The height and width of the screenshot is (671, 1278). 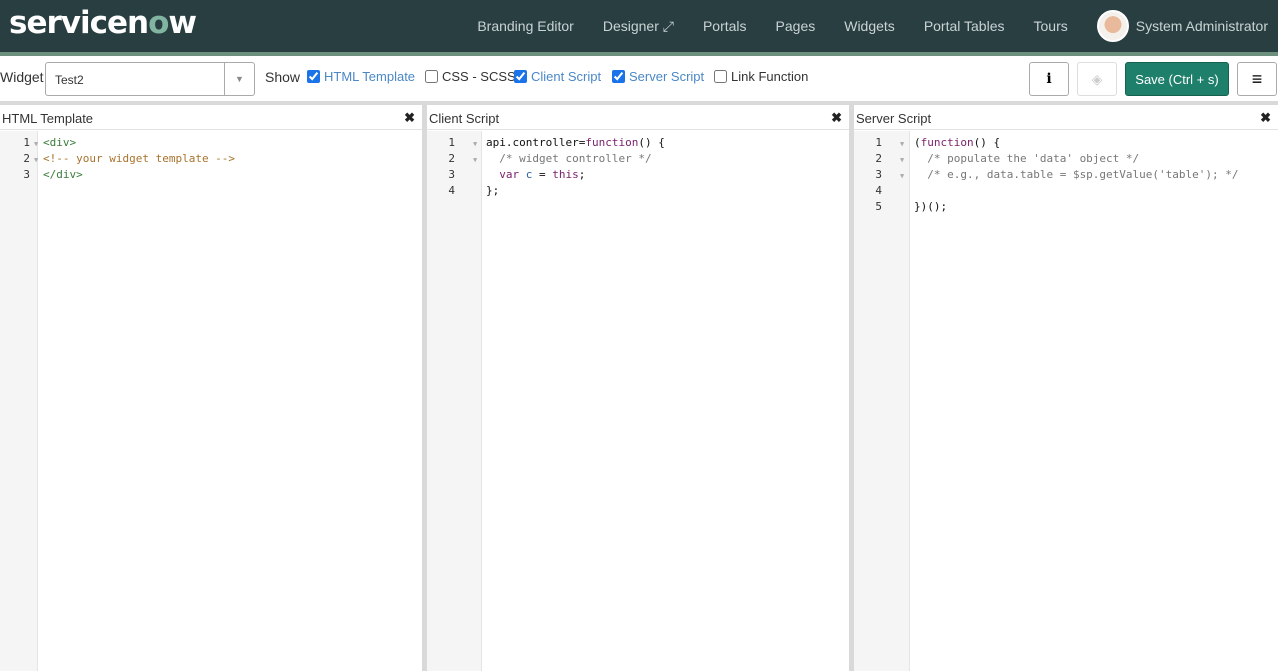 I want to click on hamburger-icon: ≡, so click(x=1257, y=78).